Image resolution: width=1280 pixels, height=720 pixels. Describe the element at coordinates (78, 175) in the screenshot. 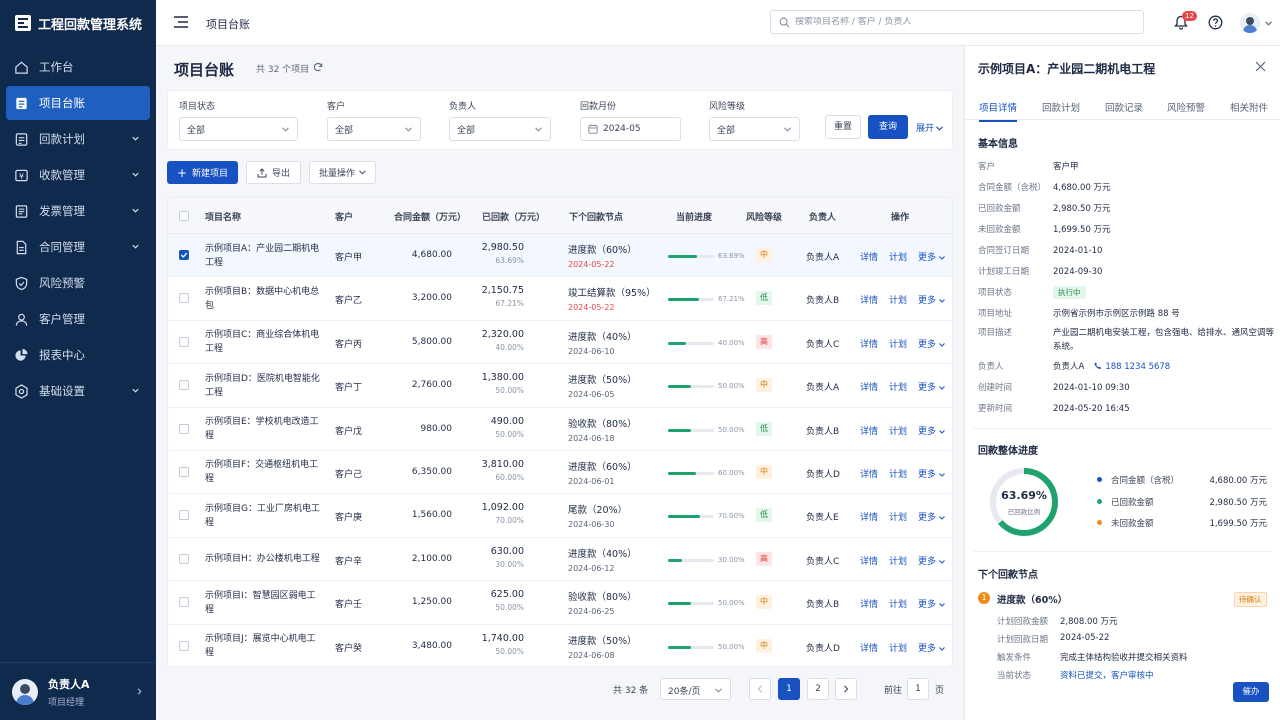

I see `sidebar-item-collection: ¥ 收款管理` at that location.